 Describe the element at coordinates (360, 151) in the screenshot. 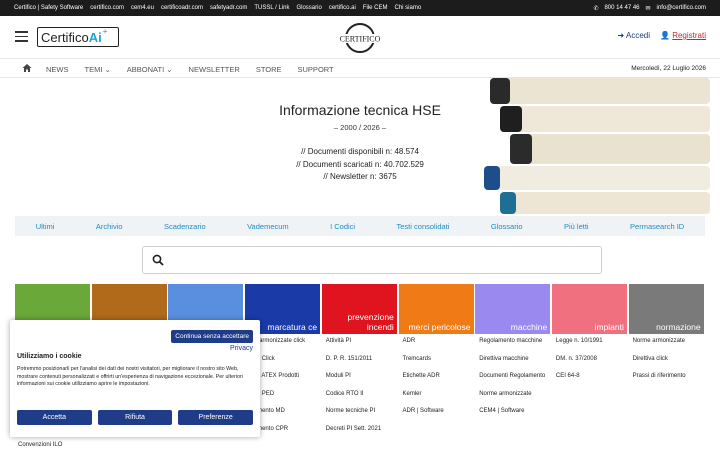

I see `stat-documents: // Documenti disponibili n: 48.574` at that location.